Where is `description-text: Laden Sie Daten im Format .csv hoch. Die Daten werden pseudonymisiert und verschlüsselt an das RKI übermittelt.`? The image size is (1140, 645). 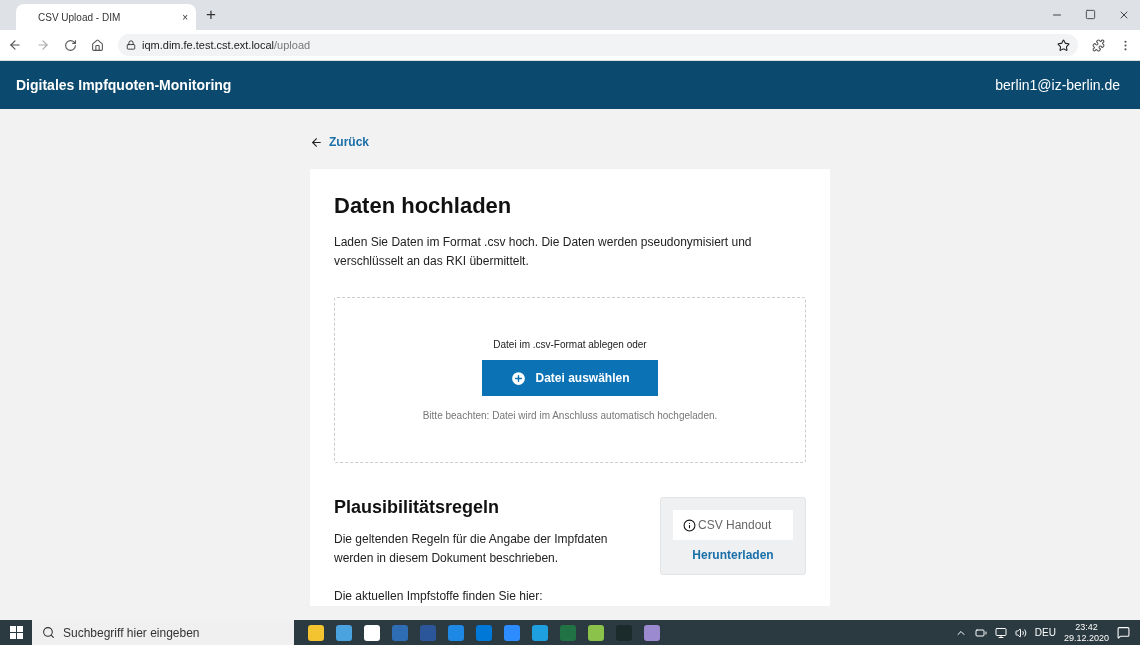 description-text: Laden Sie Daten im Format .csv hoch. Die Daten werden pseudonymisiert und verschlüsselt an das RKI übermittelt. is located at coordinates (543, 252).